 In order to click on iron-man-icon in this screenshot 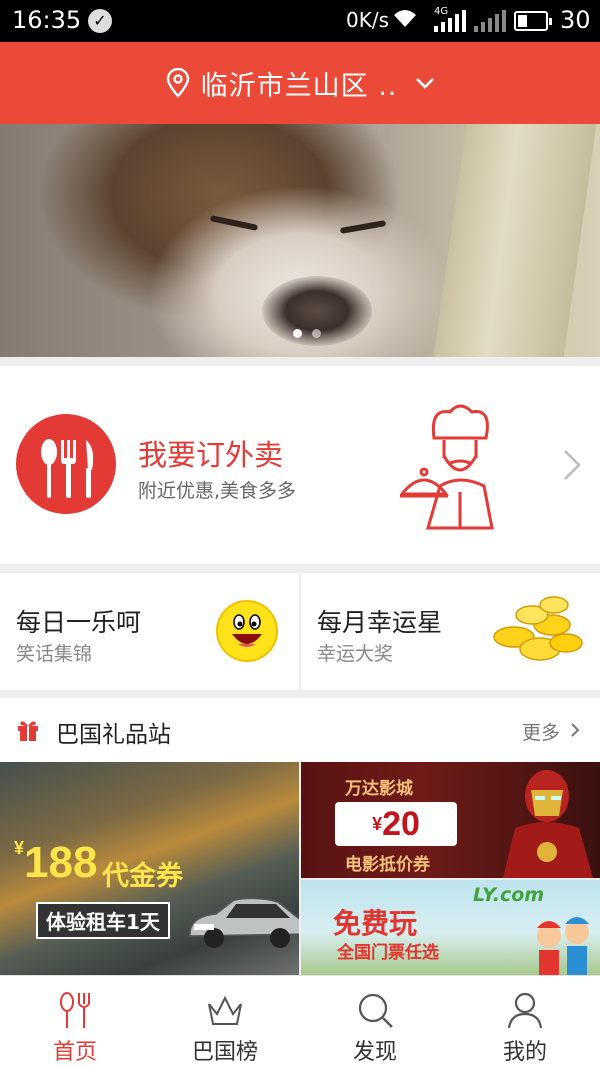, I will do `click(548, 824)`.